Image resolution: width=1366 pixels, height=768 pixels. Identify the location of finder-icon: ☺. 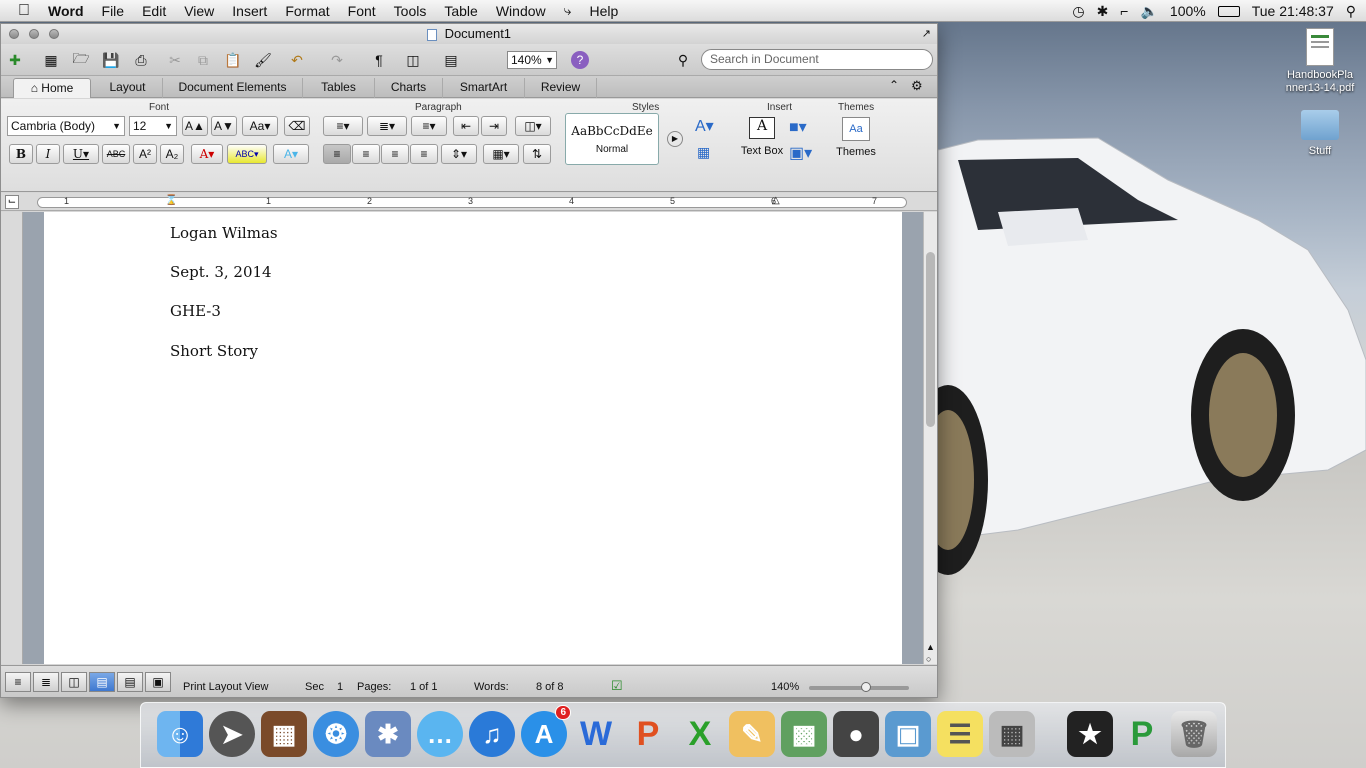
(180, 734).